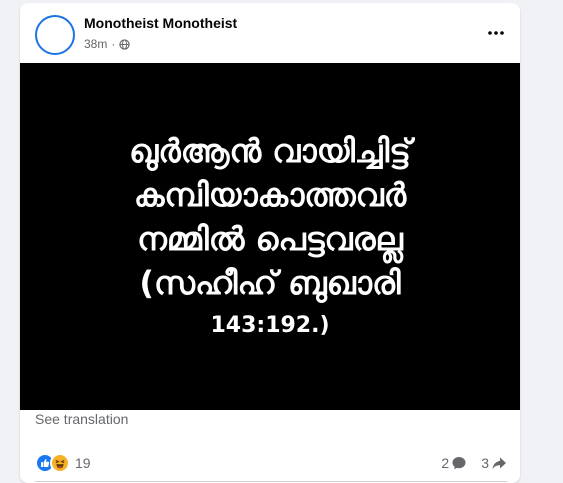  I want to click on image-text-line: (സഹീഹ് ബുഖാരി, so click(270, 282).